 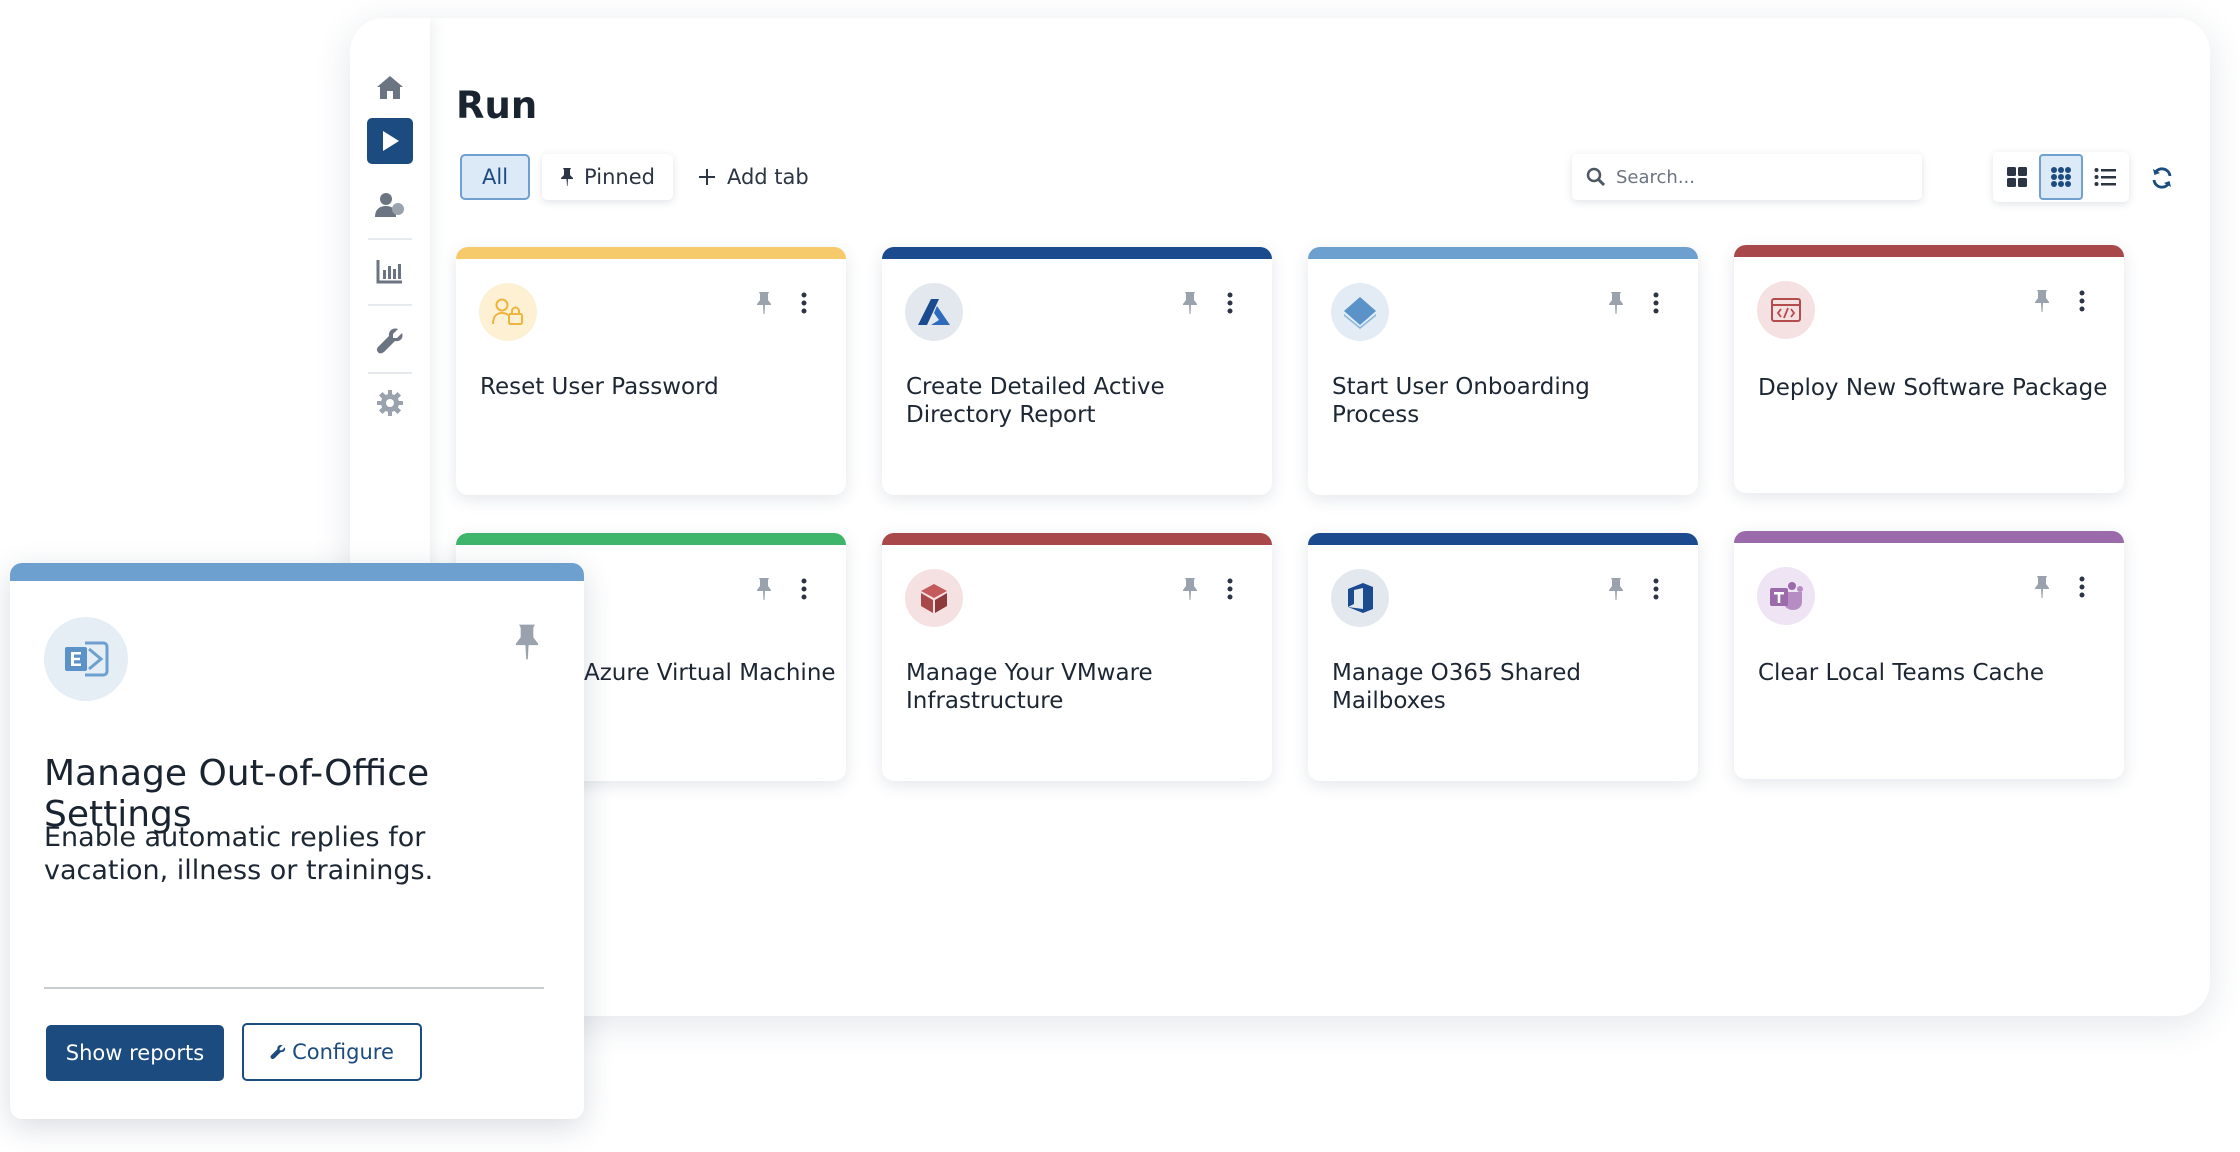 I want to click on exchange-icon, so click(x=86, y=659).